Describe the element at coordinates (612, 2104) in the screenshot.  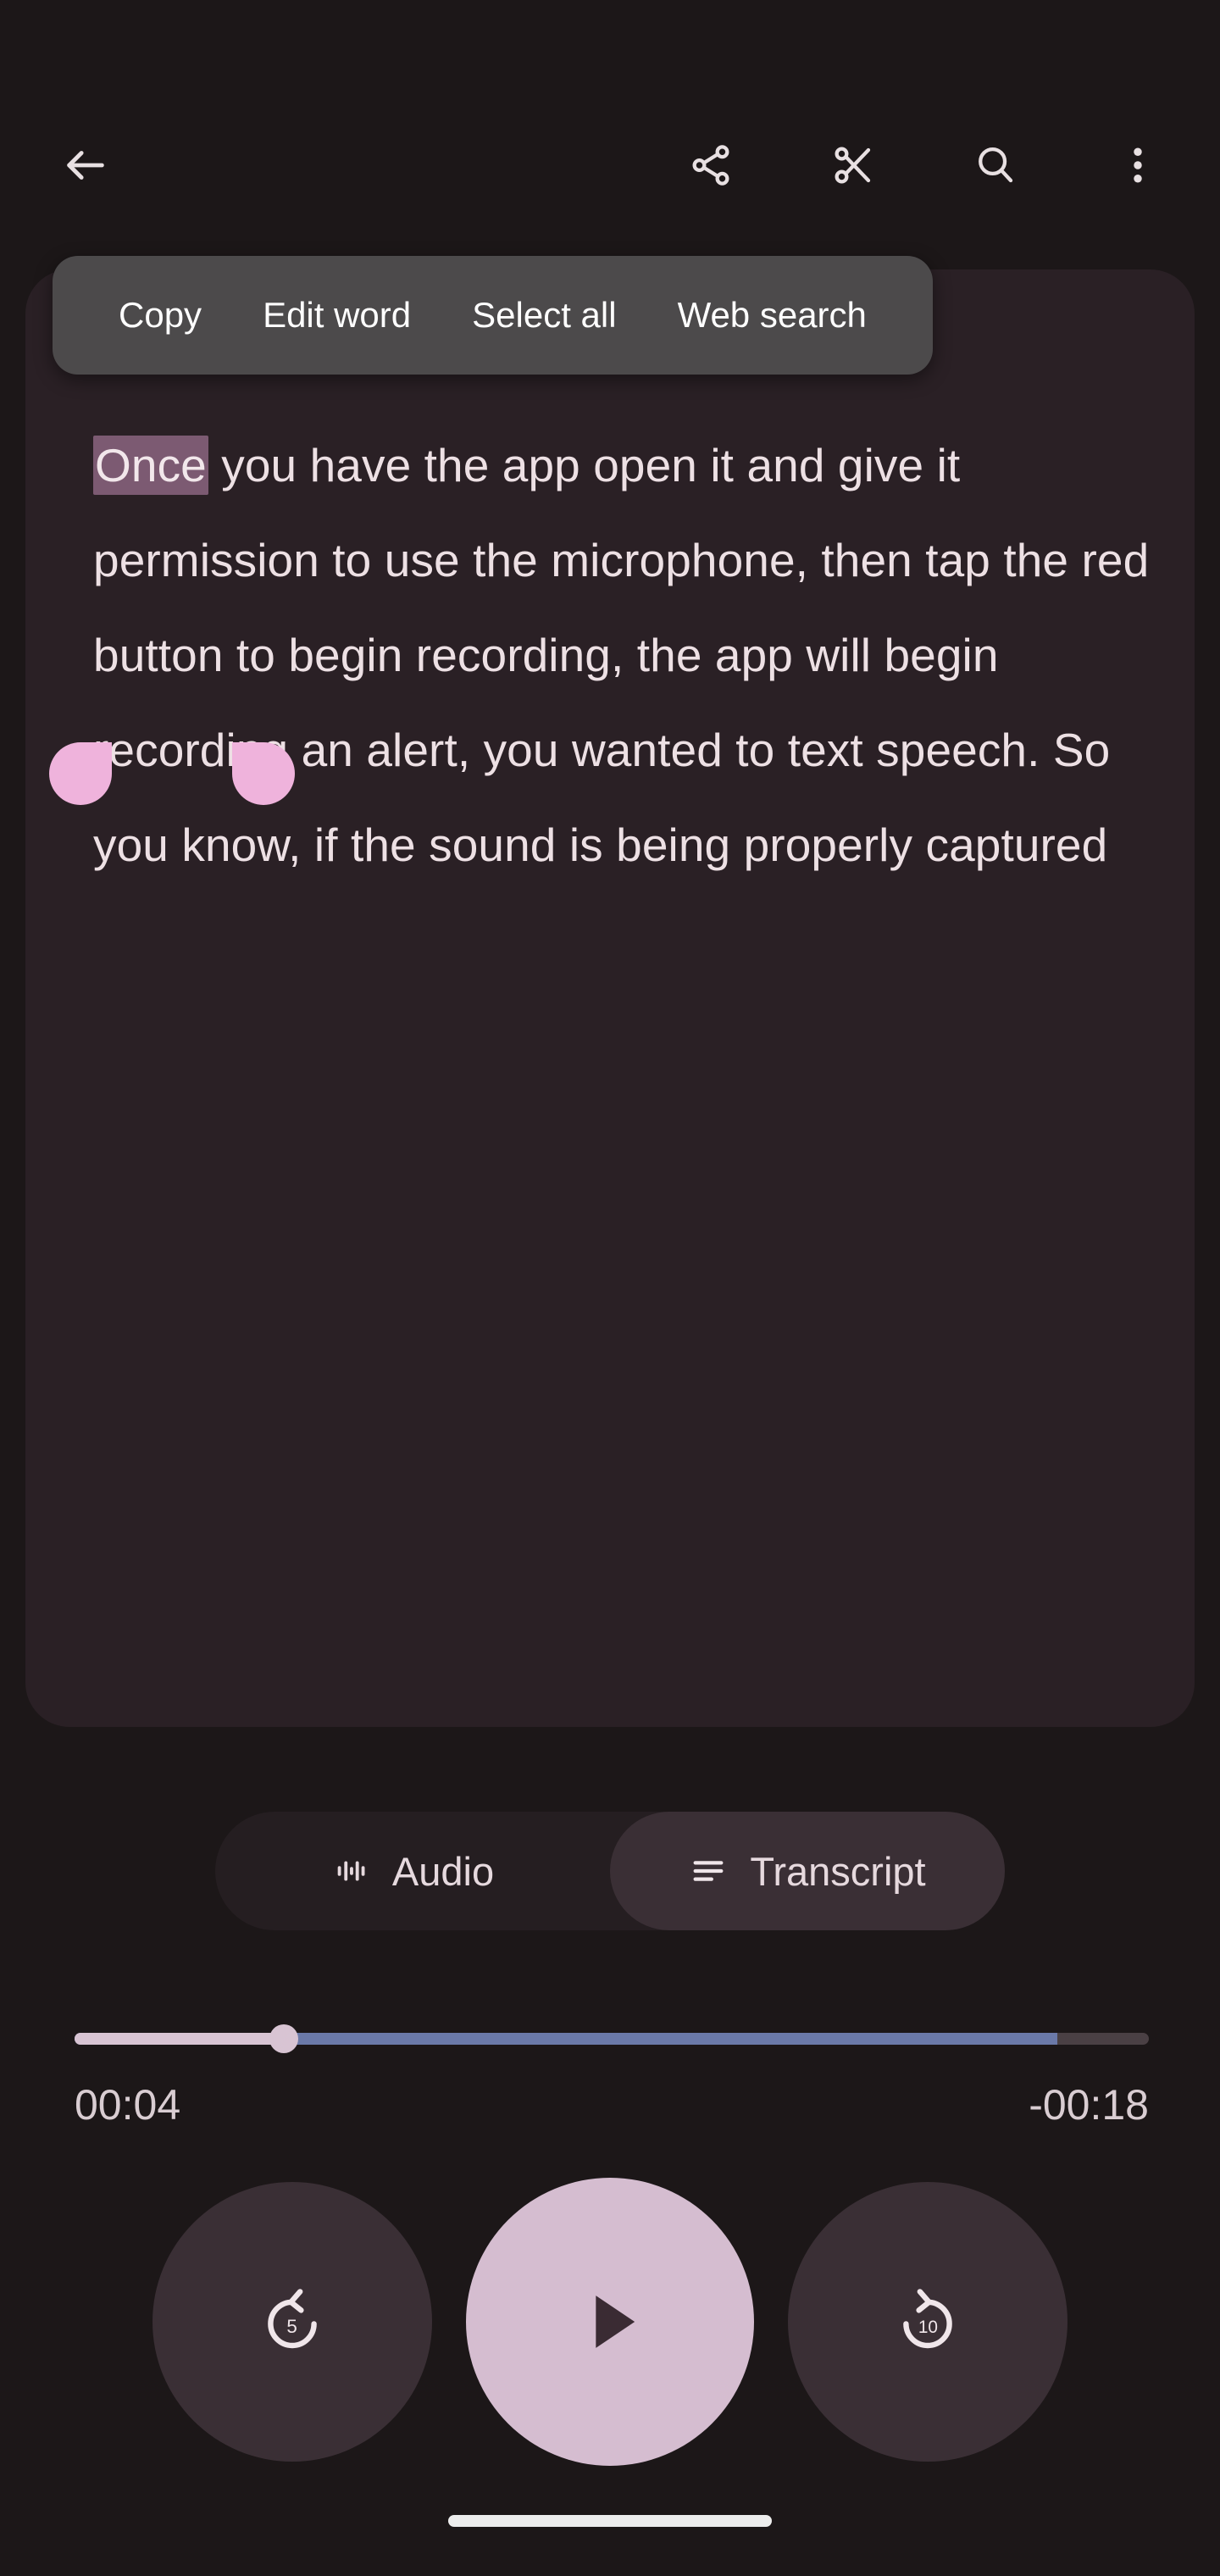
I see `playback-times: 00:04 -00:18` at that location.